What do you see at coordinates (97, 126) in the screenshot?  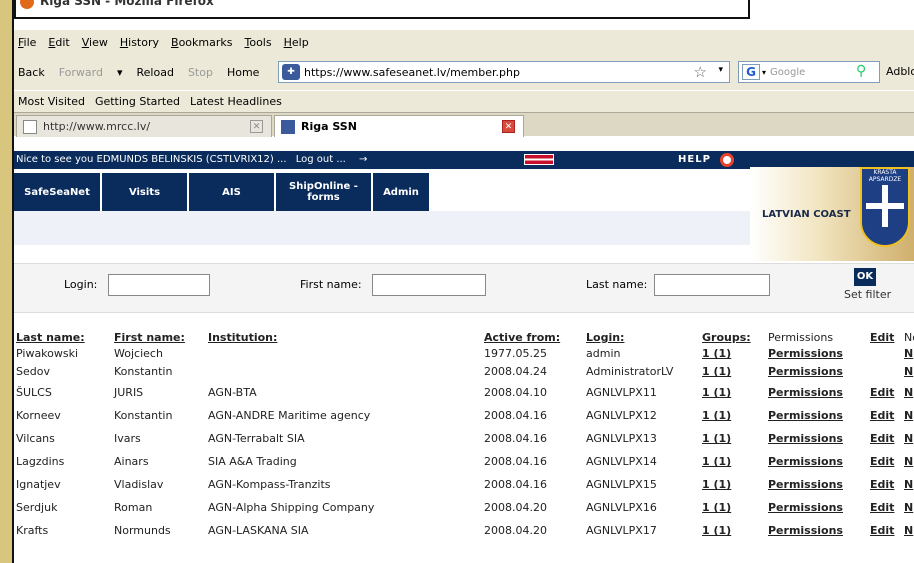 I see `tab-label: http://www.mrcc.lv/` at bounding box center [97, 126].